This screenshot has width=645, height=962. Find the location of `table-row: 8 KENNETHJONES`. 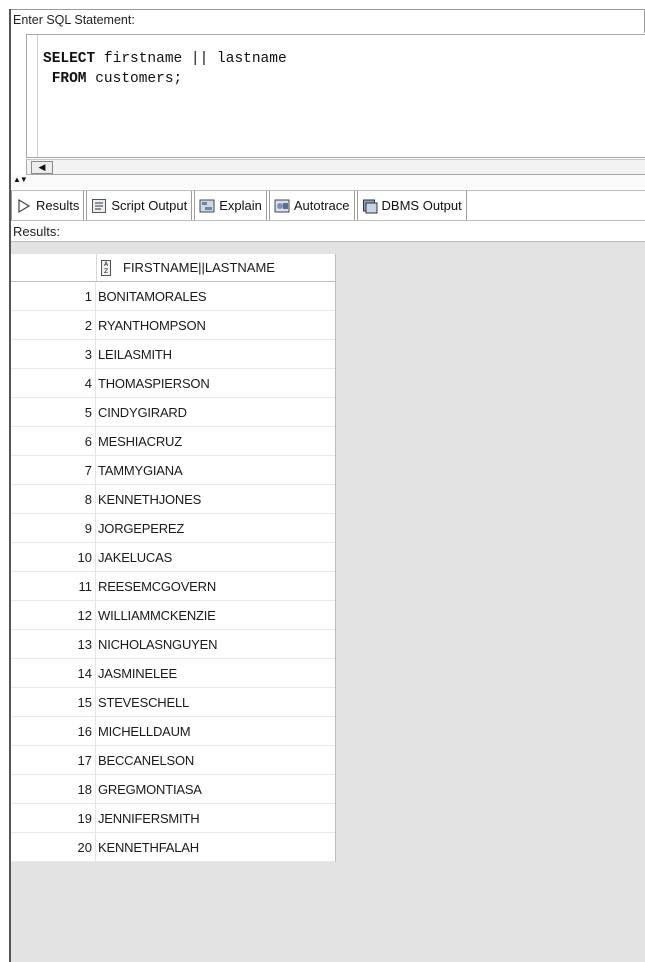

table-row: 8 KENNETHJONES is located at coordinates (173, 499).